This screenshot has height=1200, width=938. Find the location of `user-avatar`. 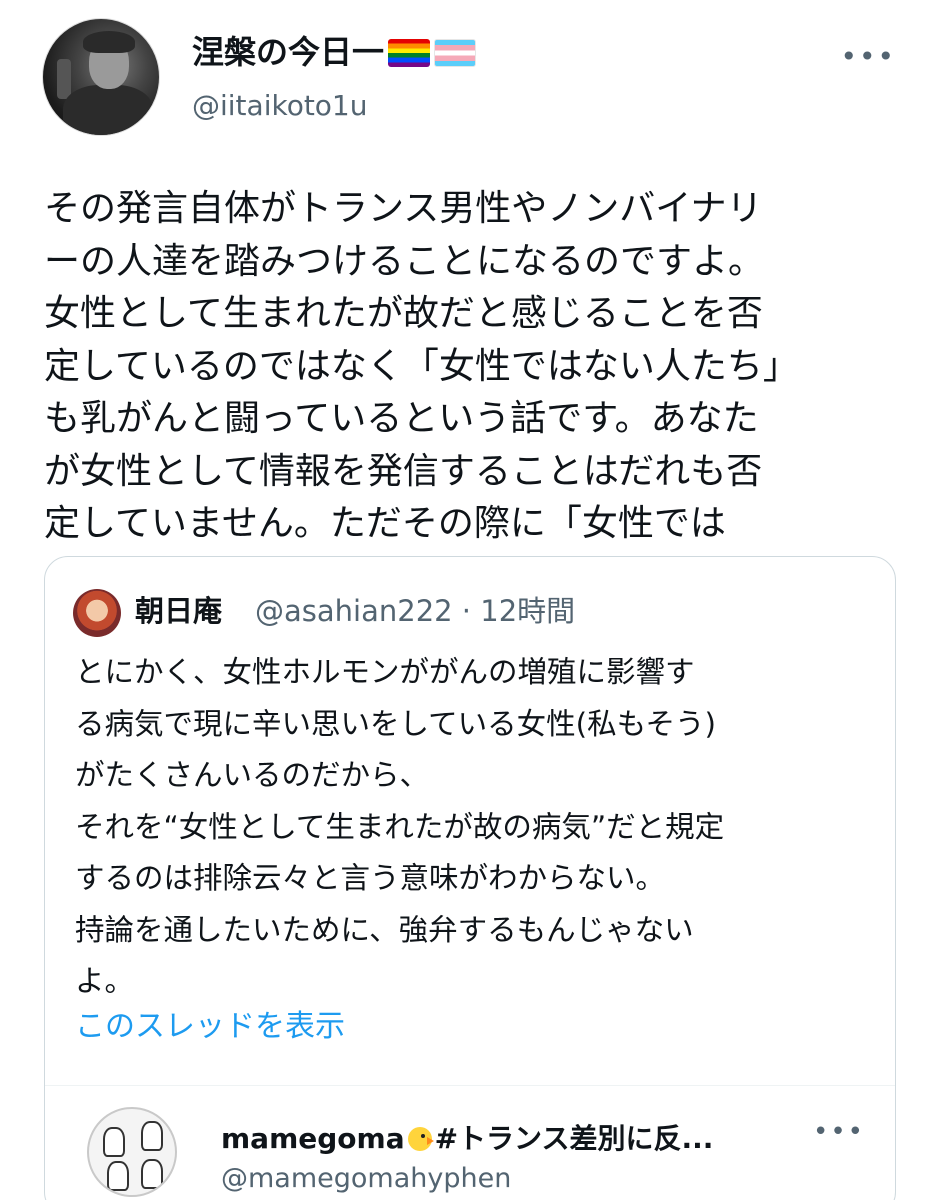

user-avatar is located at coordinates (101, 77).